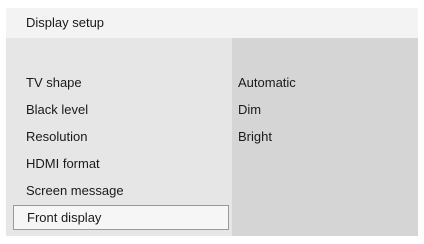 This screenshot has width=424, height=244. I want to click on option-automatic: Automatic, so click(267, 82).